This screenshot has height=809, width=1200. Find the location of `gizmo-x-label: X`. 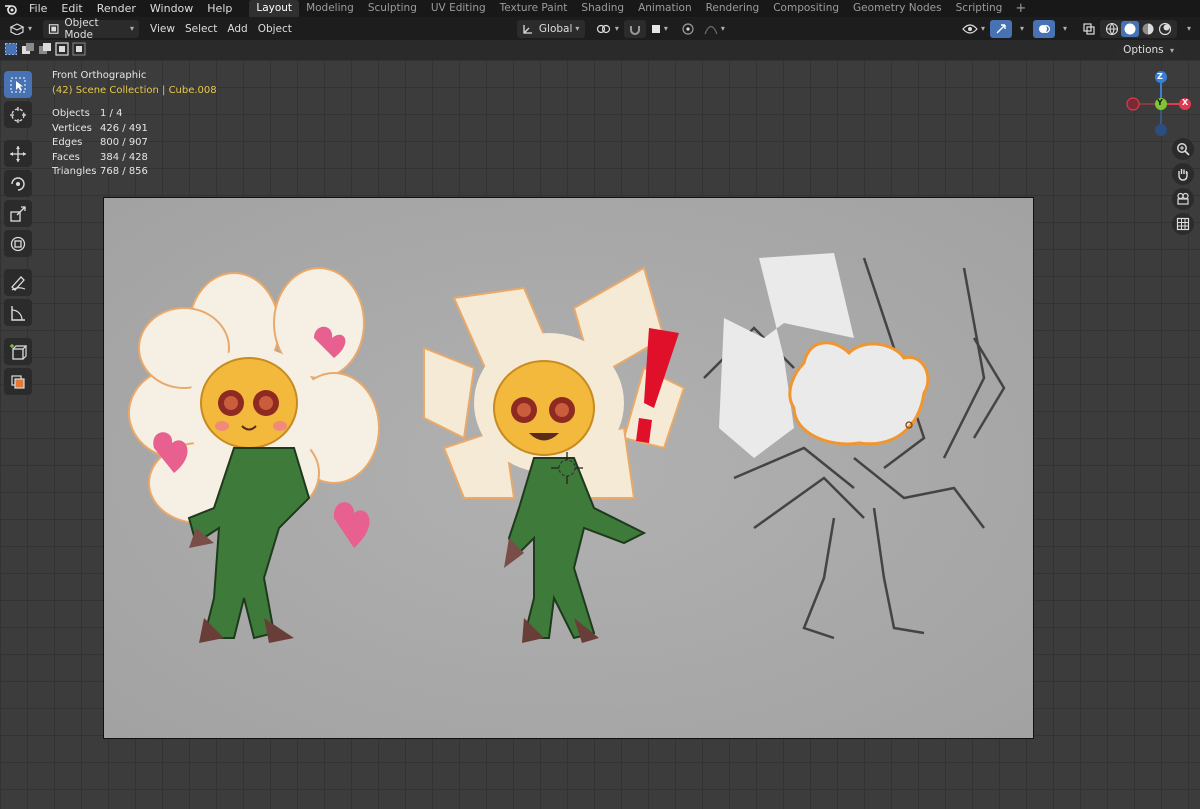

gizmo-x-label: X is located at coordinates (1185, 102).